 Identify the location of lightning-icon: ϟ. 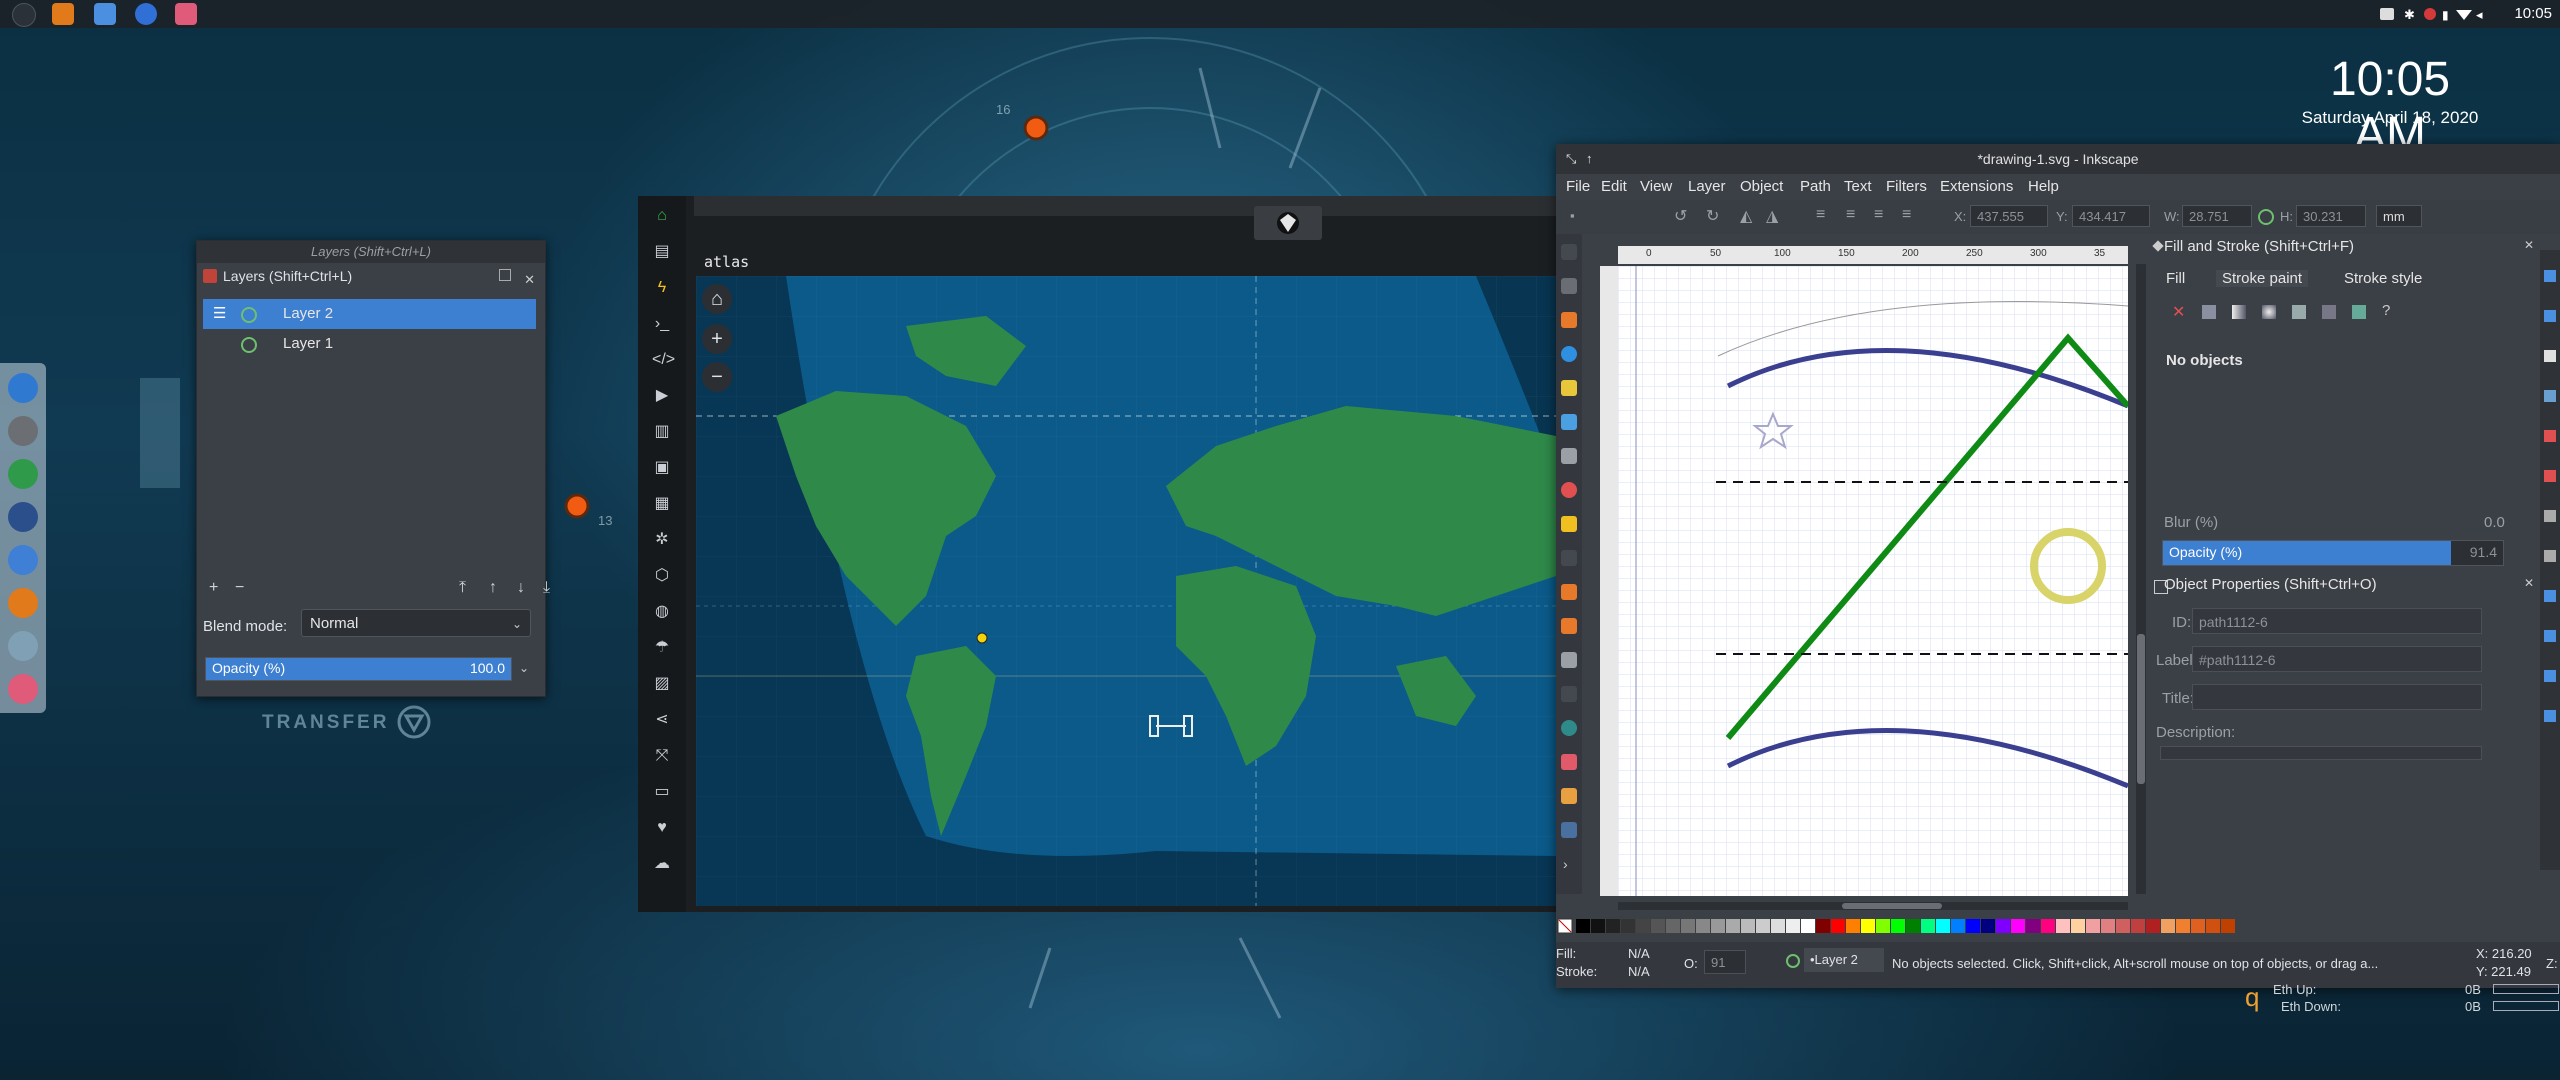
(662, 288).